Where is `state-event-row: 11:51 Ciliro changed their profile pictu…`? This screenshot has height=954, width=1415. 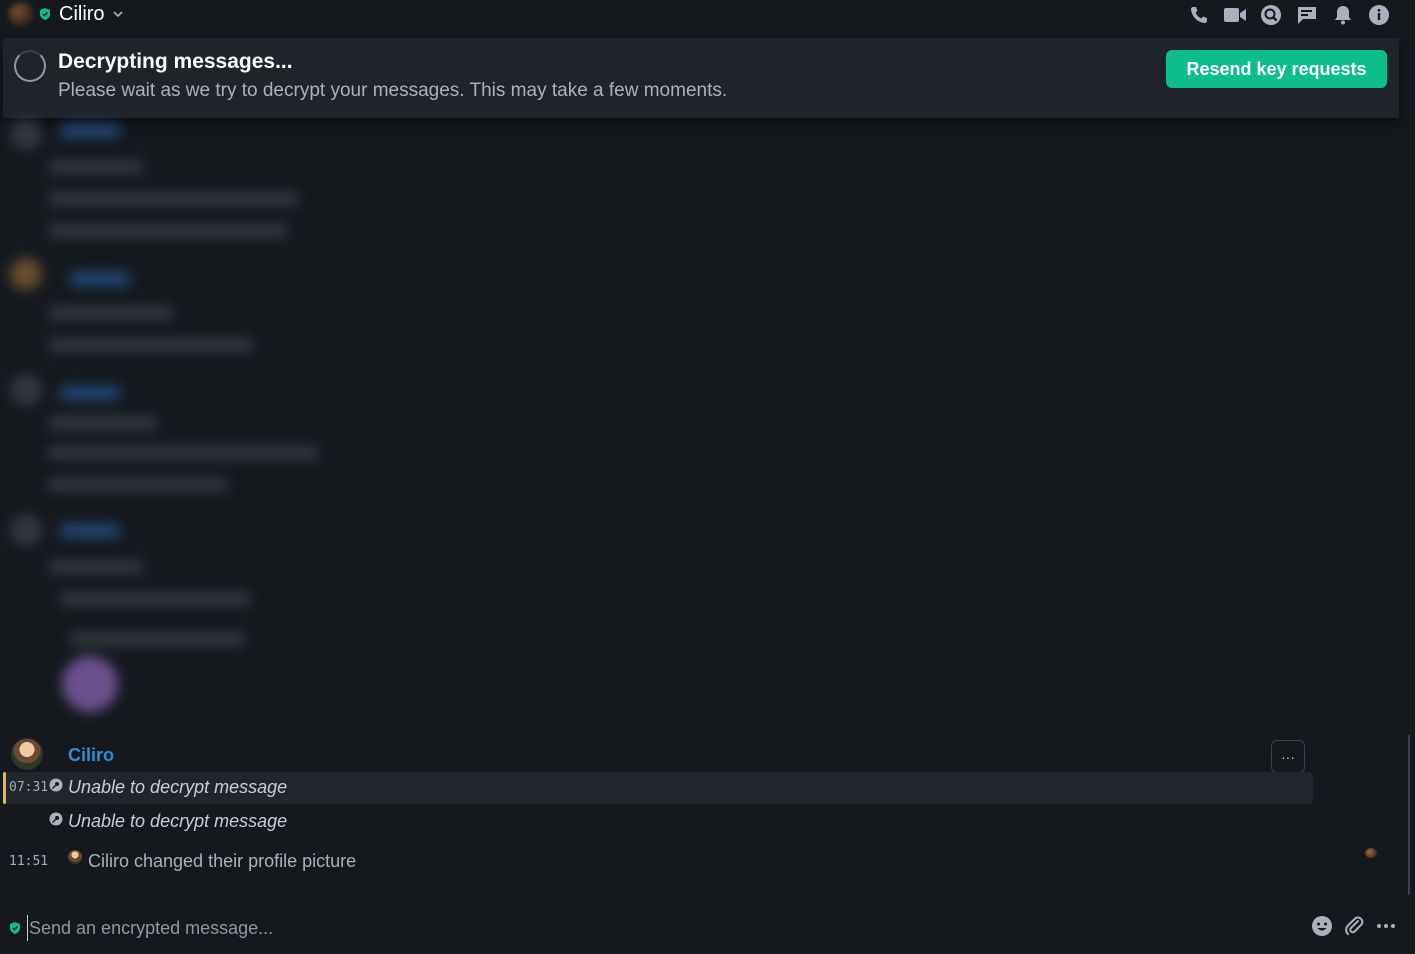
state-event-row: 11:51 Ciliro changed their profile pictu… is located at coordinates (700, 862).